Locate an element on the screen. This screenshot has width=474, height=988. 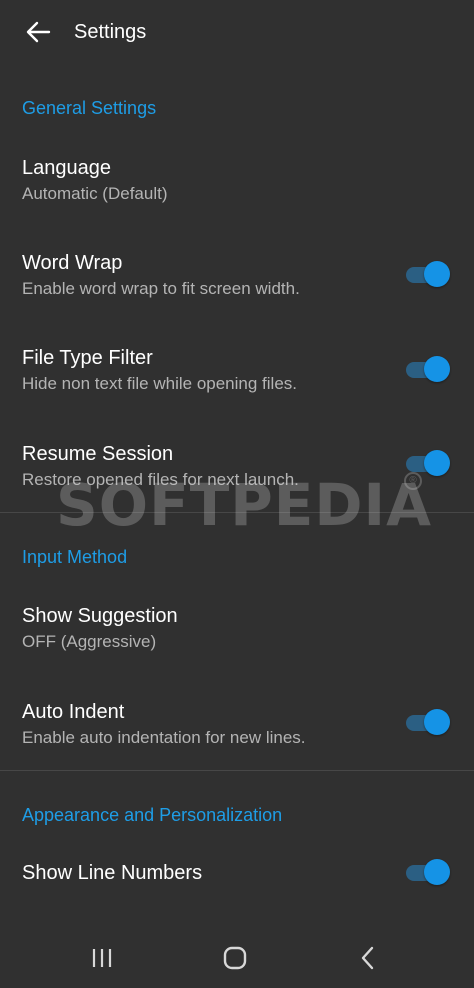
pref-language: Language Automatic (Default) is located at coordinates (237, 202).